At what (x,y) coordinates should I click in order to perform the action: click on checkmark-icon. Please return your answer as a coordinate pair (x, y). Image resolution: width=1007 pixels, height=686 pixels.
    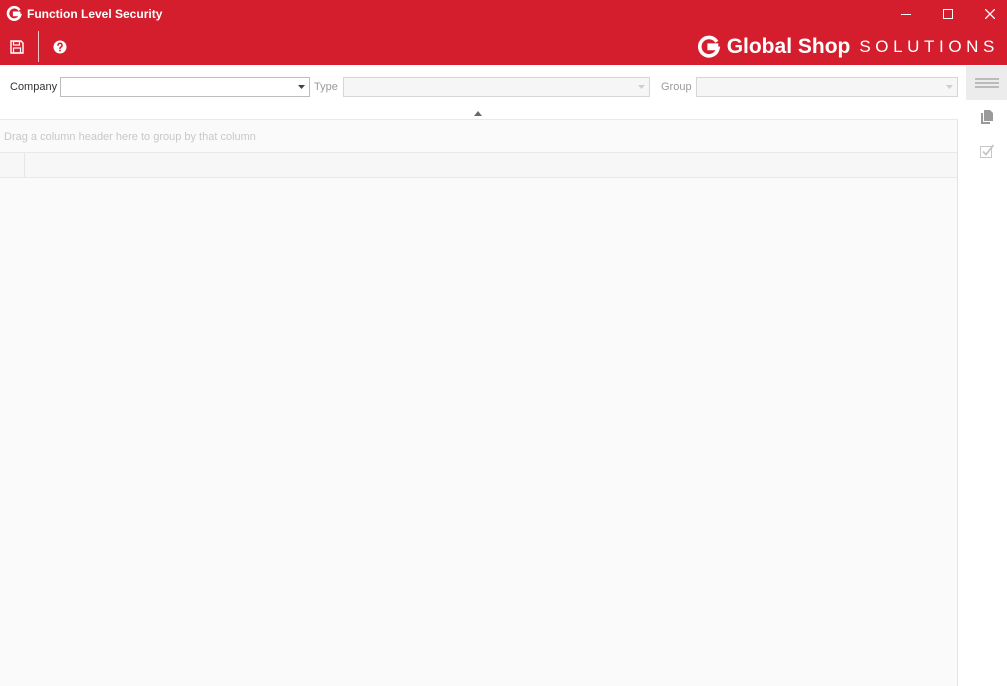
    Looking at the image, I should click on (986, 151).